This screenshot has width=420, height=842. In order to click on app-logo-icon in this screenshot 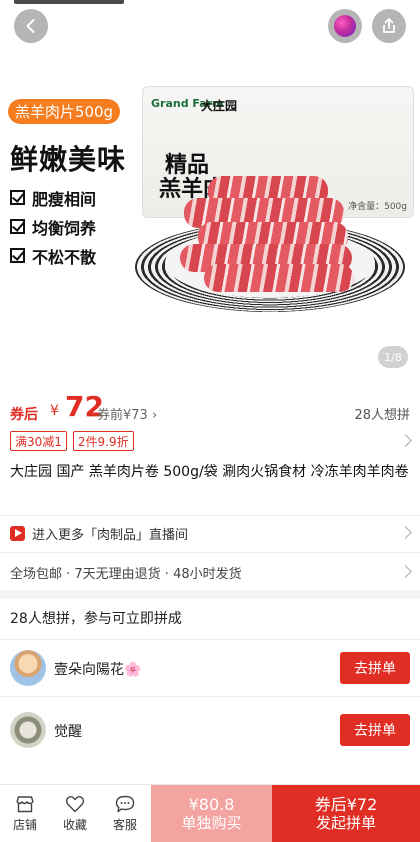, I will do `click(345, 26)`.